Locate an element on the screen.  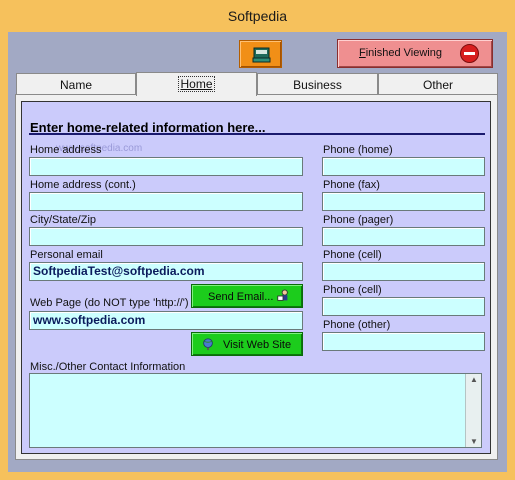
phone-pager-field is located at coordinates (403, 236).